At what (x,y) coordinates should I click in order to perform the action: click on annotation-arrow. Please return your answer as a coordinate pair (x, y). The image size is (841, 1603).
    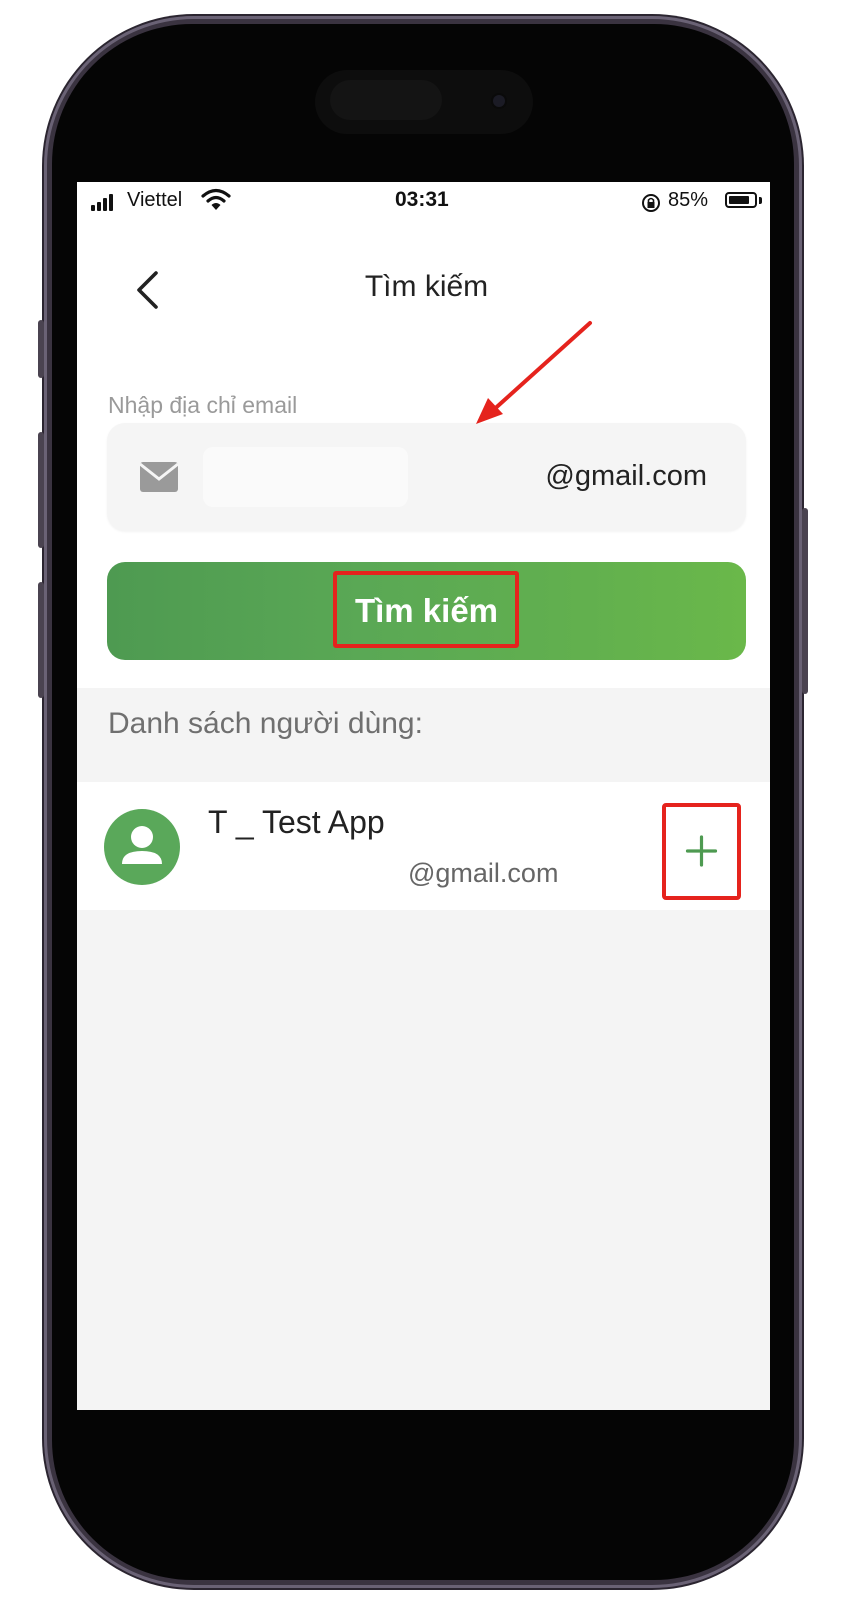
    Looking at the image, I should click on (534, 372).